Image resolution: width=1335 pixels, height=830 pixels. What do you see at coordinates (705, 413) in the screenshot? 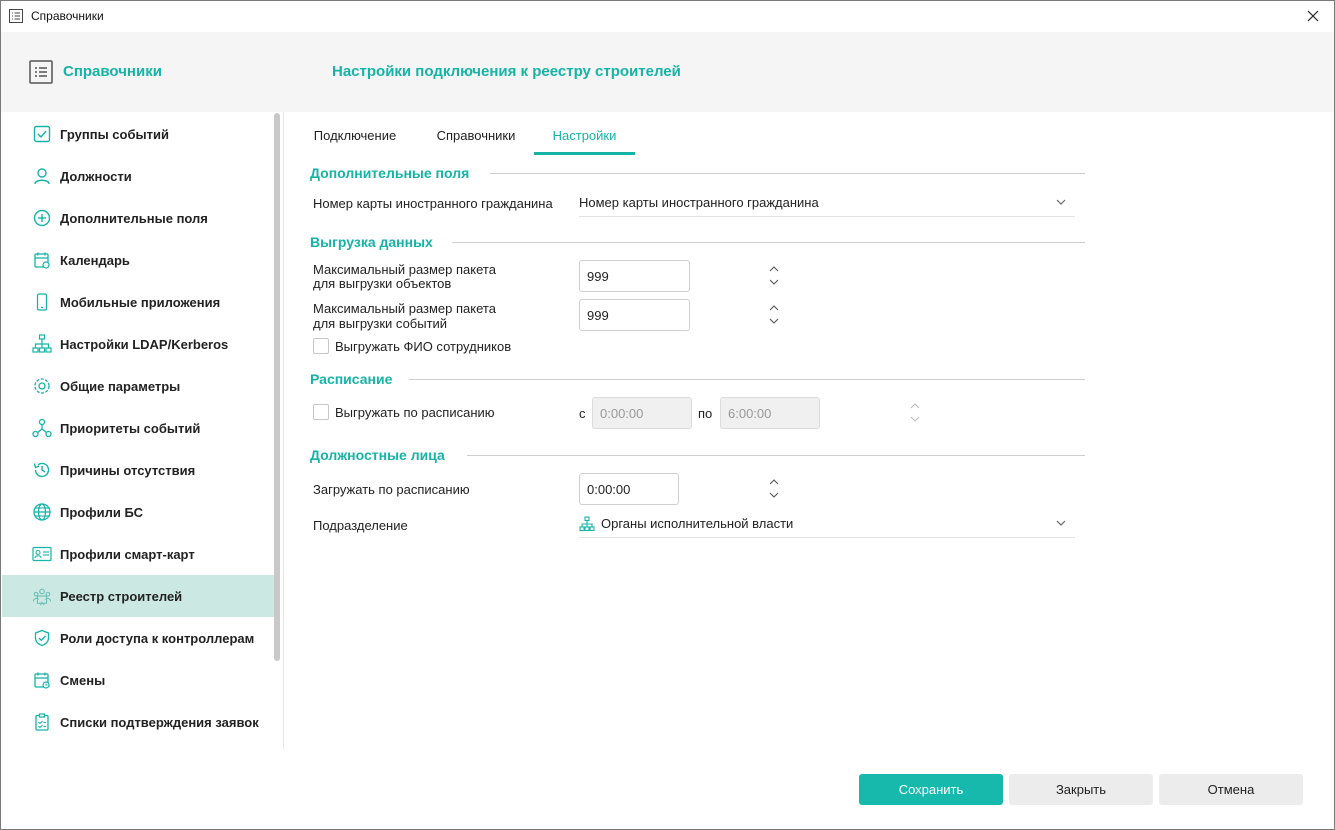
I see `to-label: по` at bounding box center [705, 413].